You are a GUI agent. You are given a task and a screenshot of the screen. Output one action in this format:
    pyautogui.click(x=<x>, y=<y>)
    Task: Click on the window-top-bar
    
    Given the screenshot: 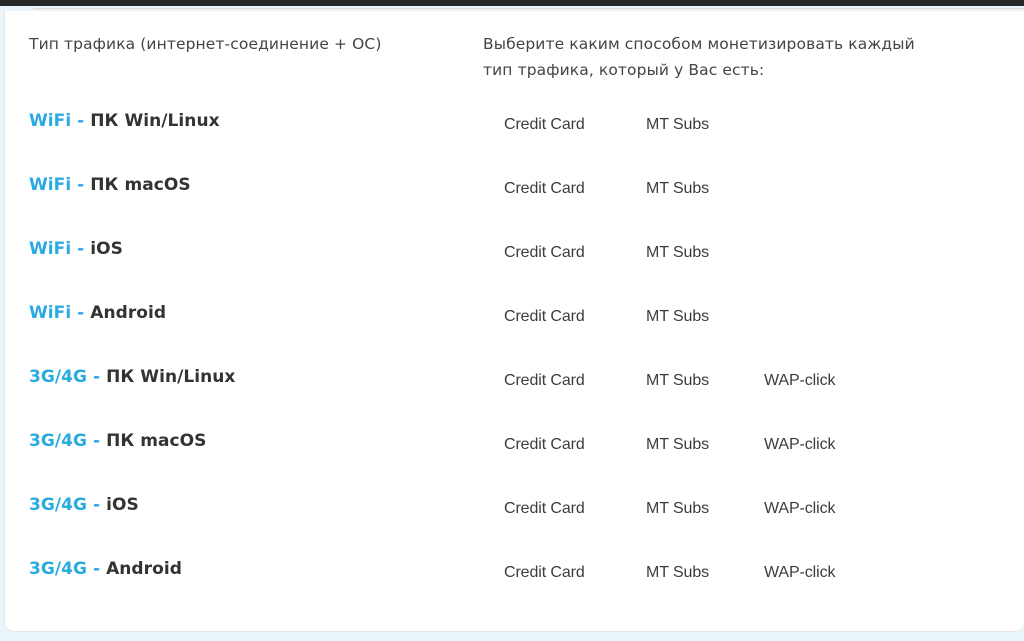 What is the action you would take?
    pyautogui.click(x=512, y=3)
    